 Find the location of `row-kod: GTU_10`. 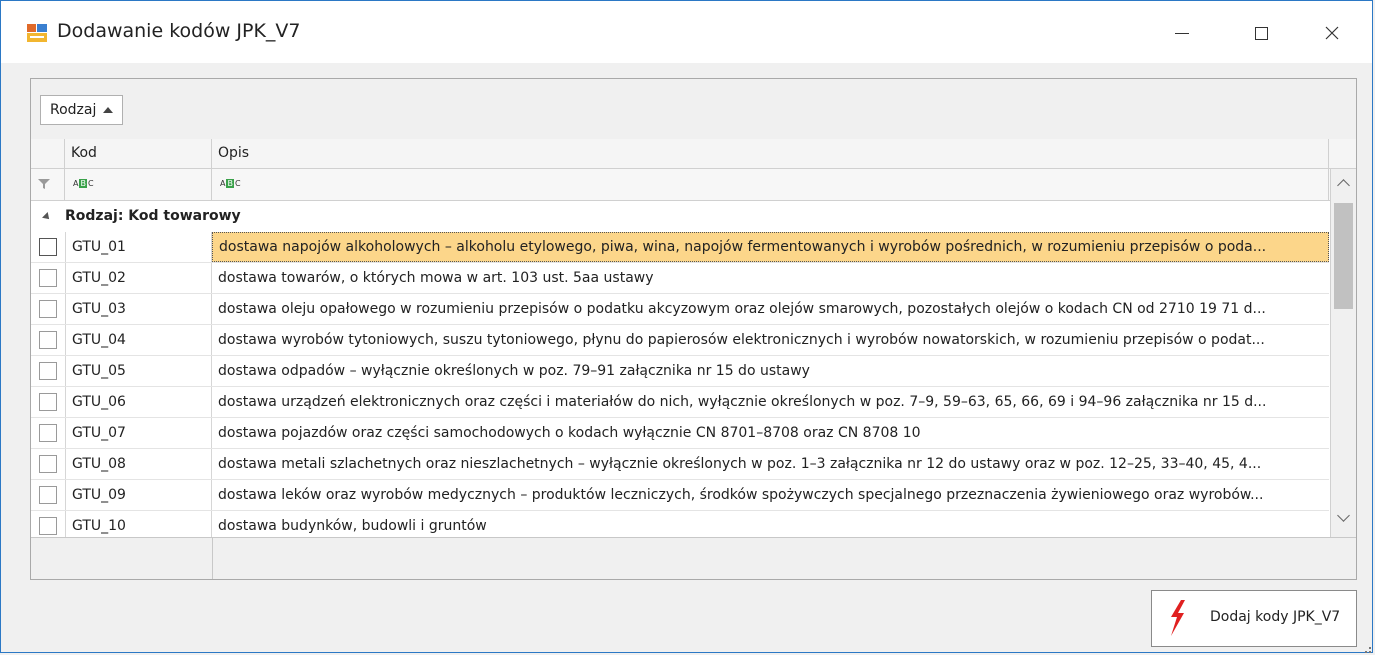

row-kod: GTU_10 is located at coordinates (138, 524).